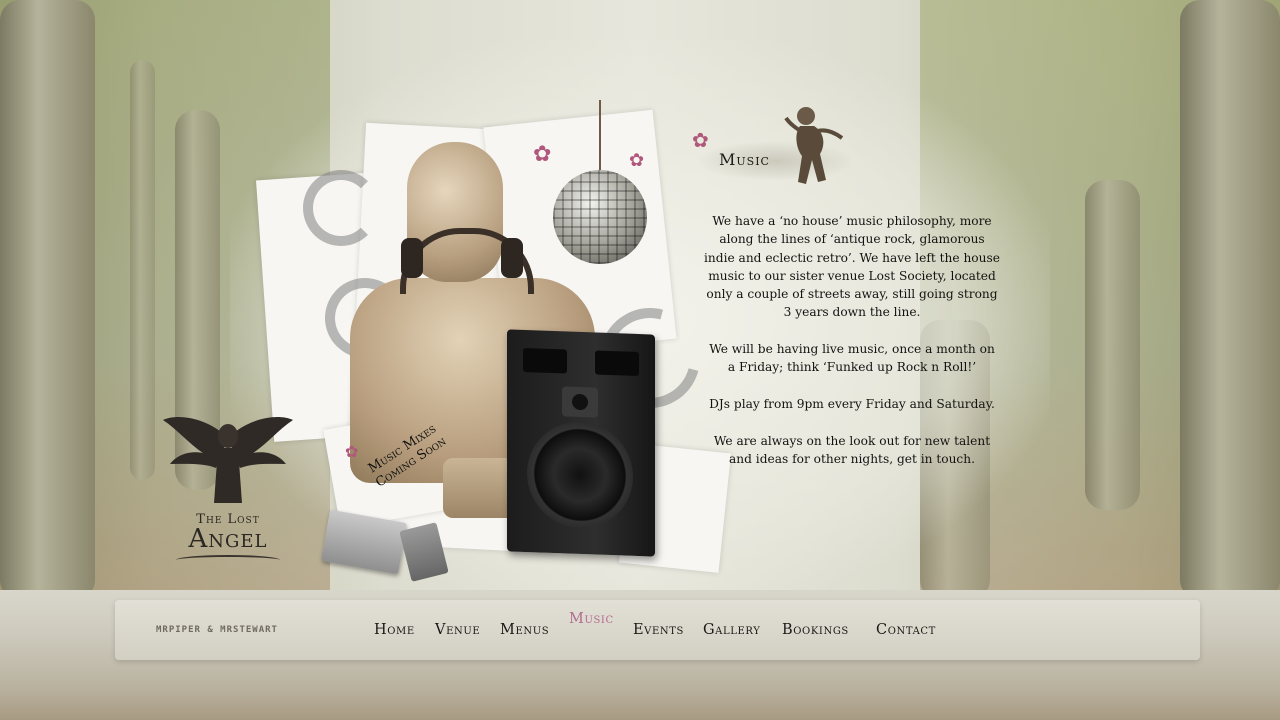 The image size is (1280, 720). I want to click on the-lost-angel-logo: The Lost Angel, so click(228, 488).